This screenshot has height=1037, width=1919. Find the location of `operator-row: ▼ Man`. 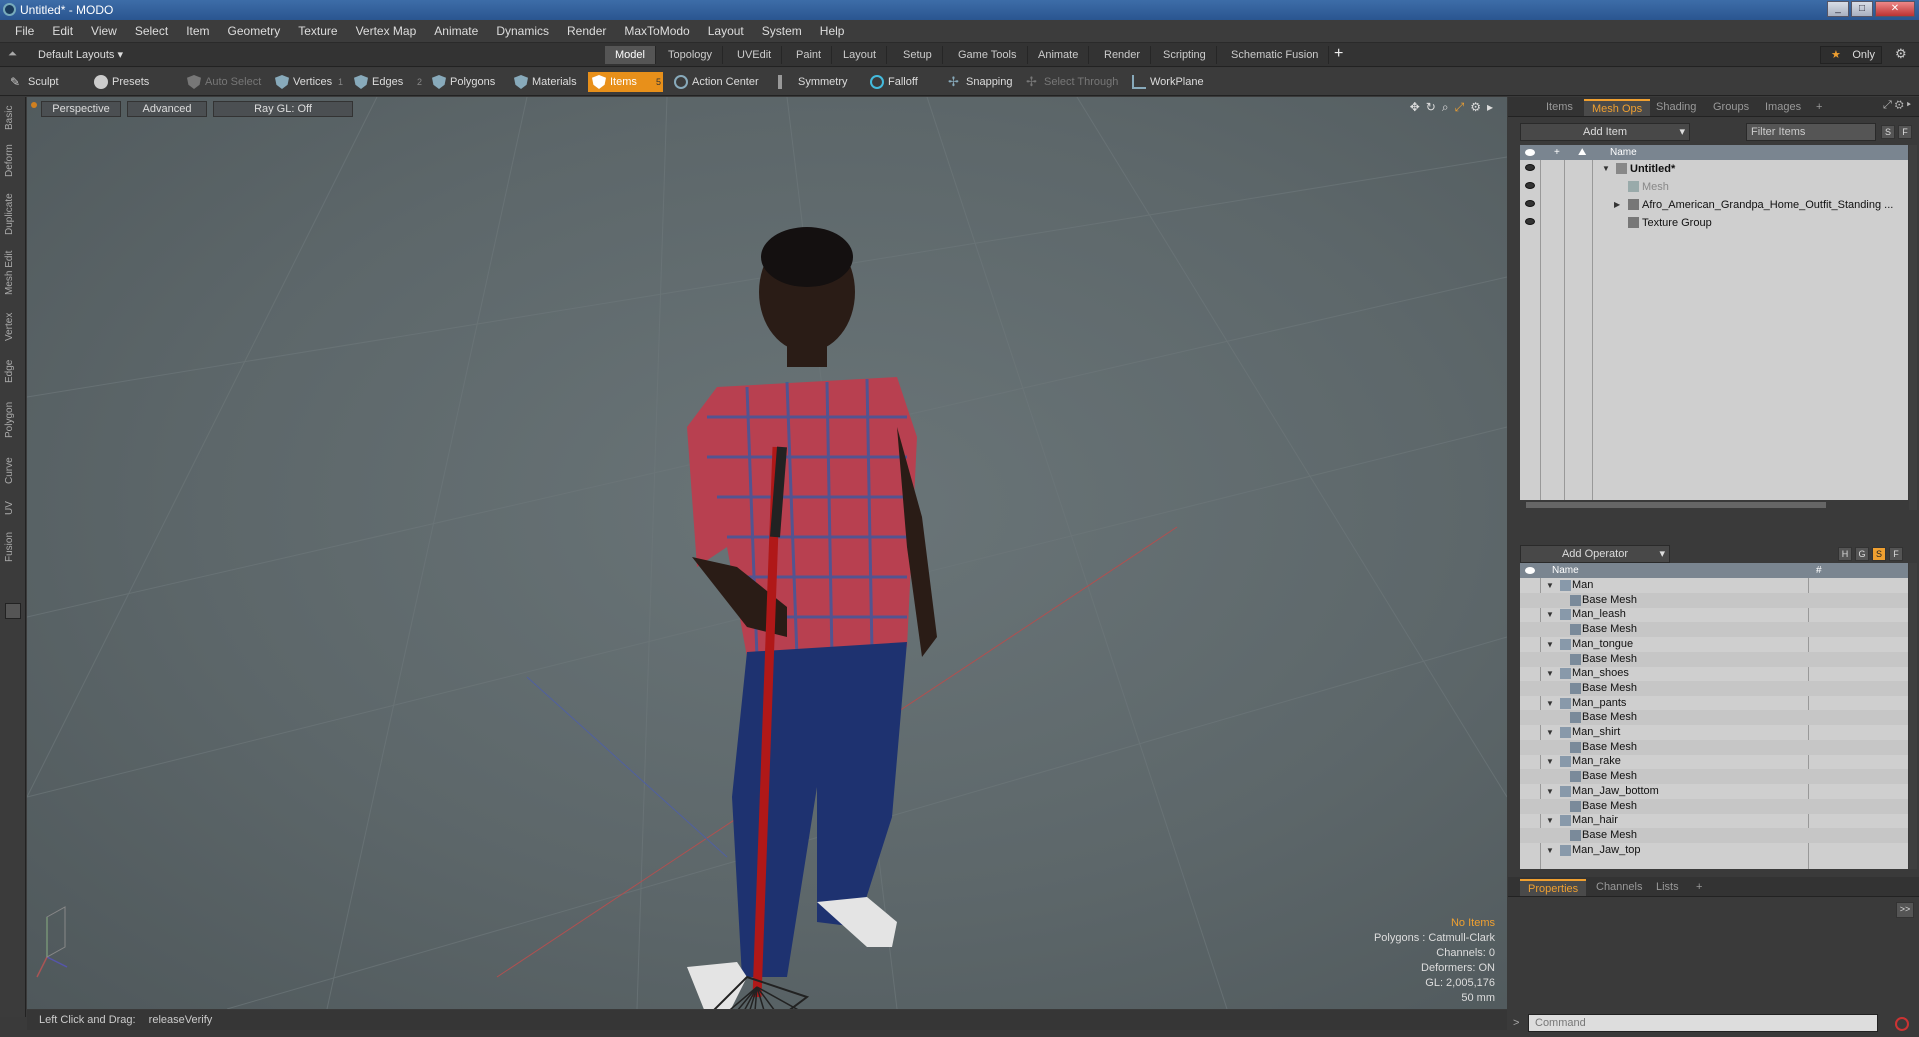

operator-row: ▼ Man is located at coordinates (1714, 585).